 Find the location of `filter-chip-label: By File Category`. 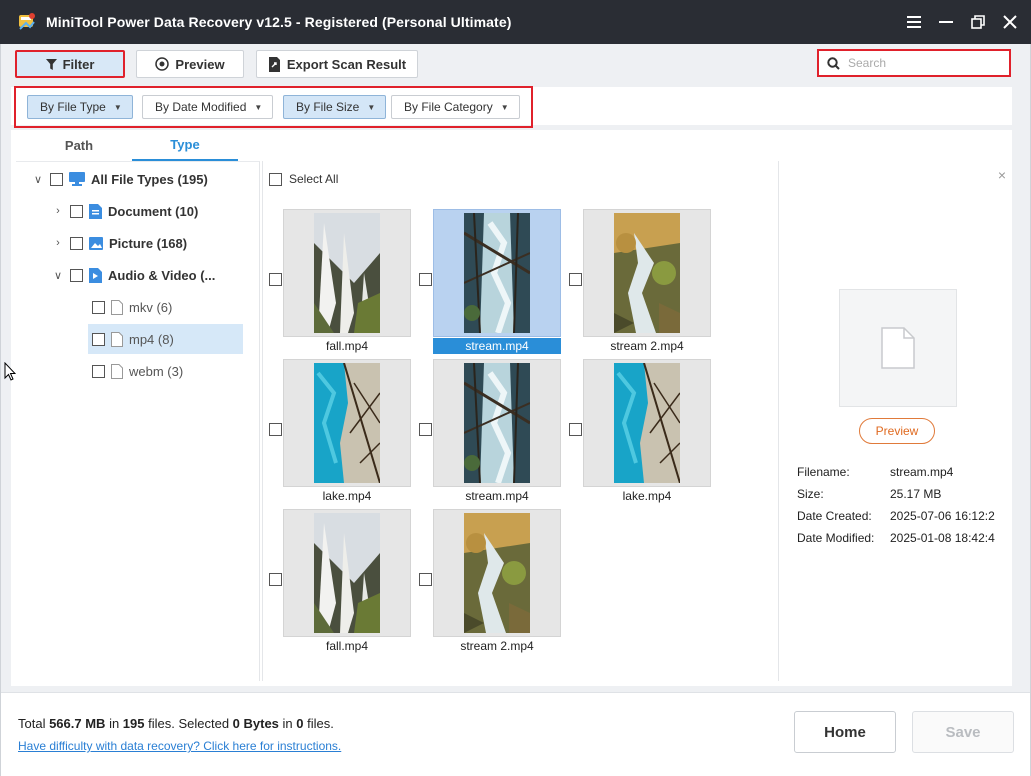

filter-chip-label: By File Category is located at coordinates (448, 107).